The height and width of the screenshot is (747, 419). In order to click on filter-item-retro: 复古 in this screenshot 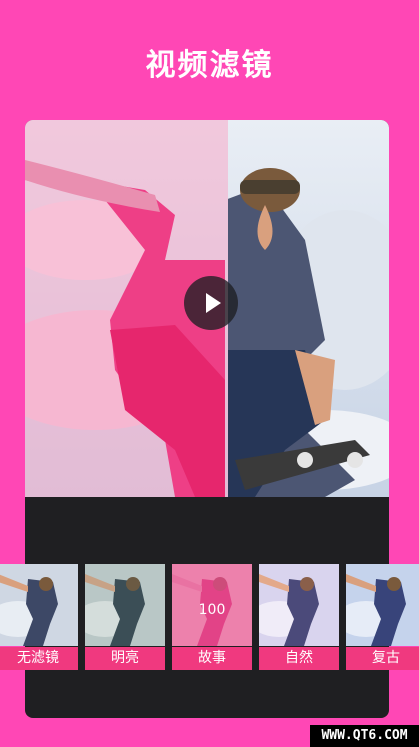, I will do `click(382, 617)`.